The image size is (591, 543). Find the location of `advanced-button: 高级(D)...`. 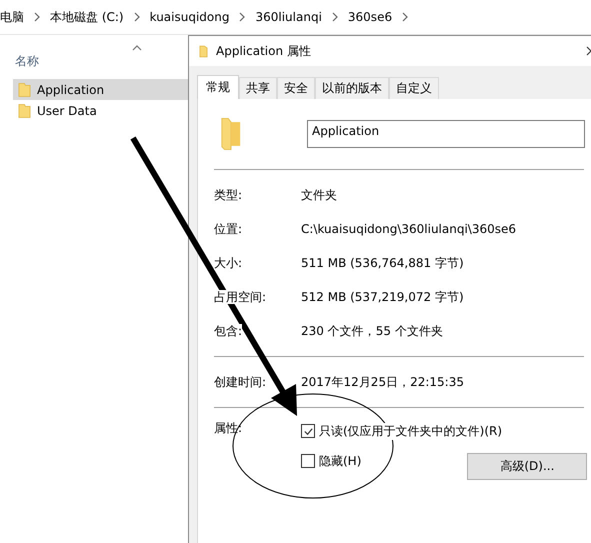

advanced-button: 高级(D)... is located at coordinates (527, 466).